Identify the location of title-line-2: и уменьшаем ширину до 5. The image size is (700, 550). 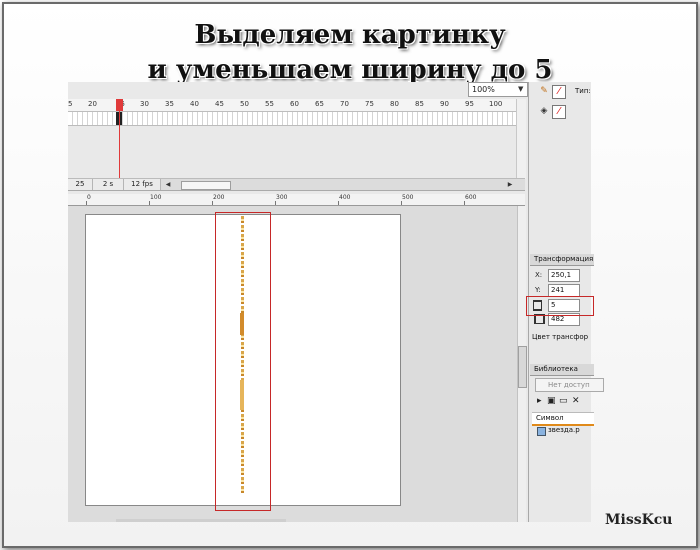
(350, 70).